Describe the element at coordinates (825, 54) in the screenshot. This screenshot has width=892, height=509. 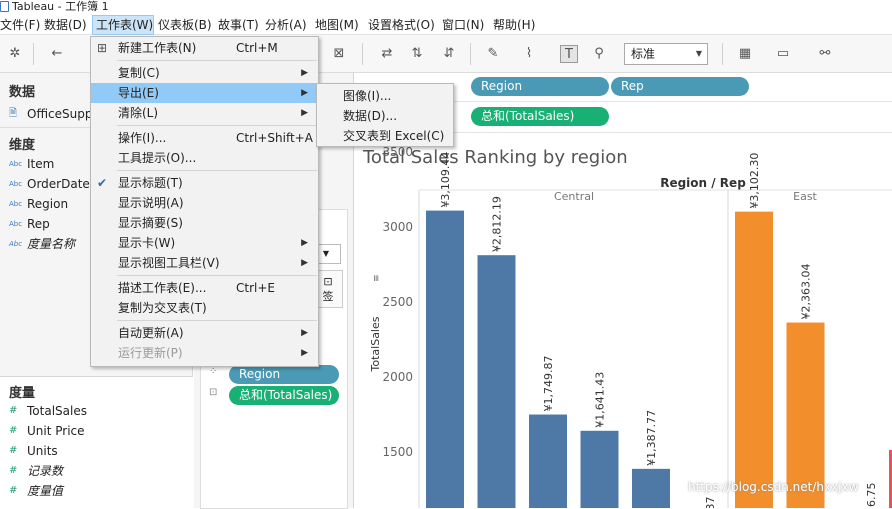
I see `share-icon: ⚯` at that location.